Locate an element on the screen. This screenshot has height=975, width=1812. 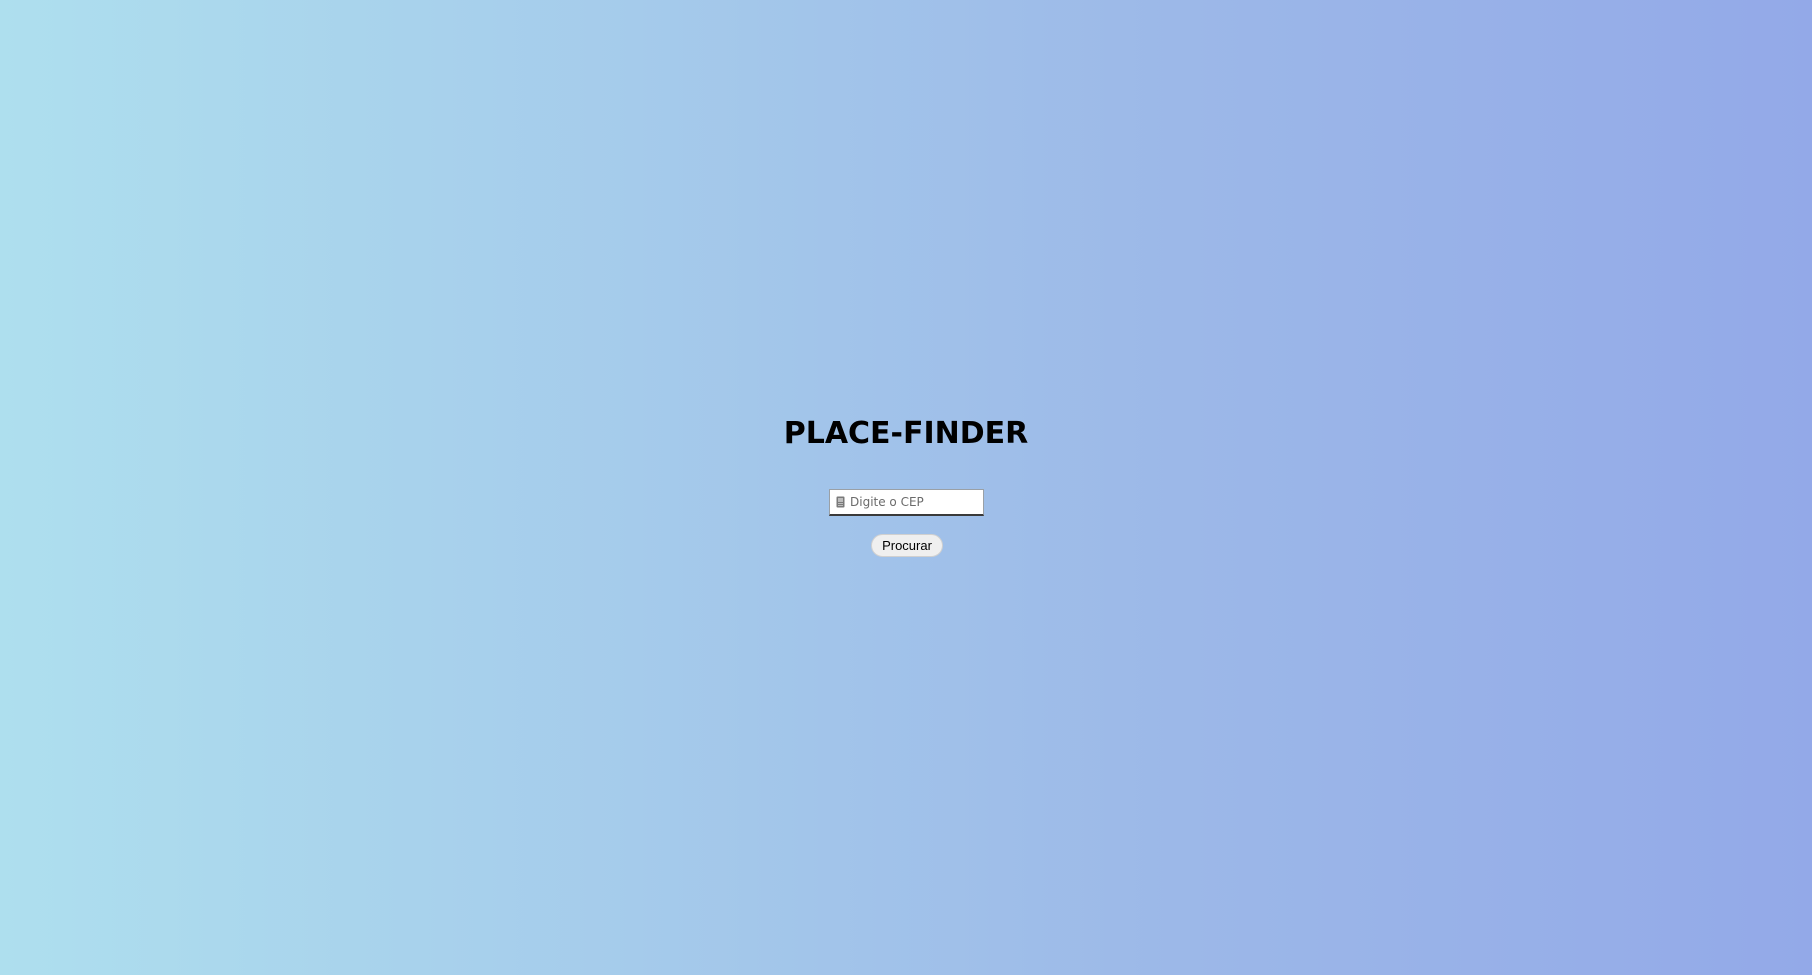
cep-input is located at coordinates (910, 502).